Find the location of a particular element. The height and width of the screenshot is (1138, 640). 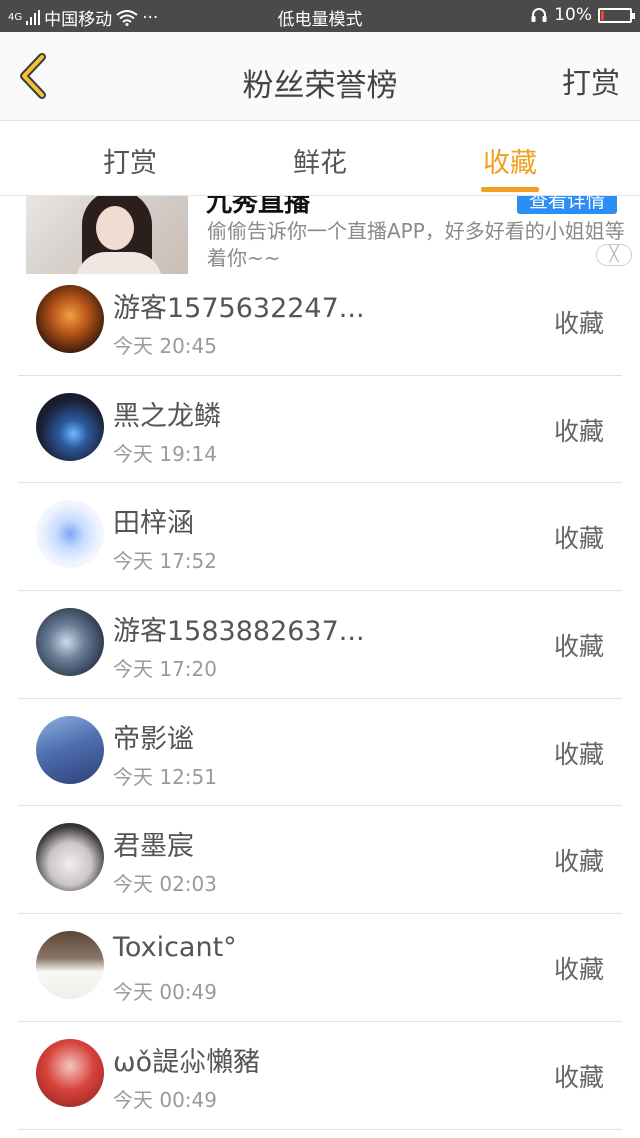

tab-favorites: 收藏 is located at coordinates (510, 160).